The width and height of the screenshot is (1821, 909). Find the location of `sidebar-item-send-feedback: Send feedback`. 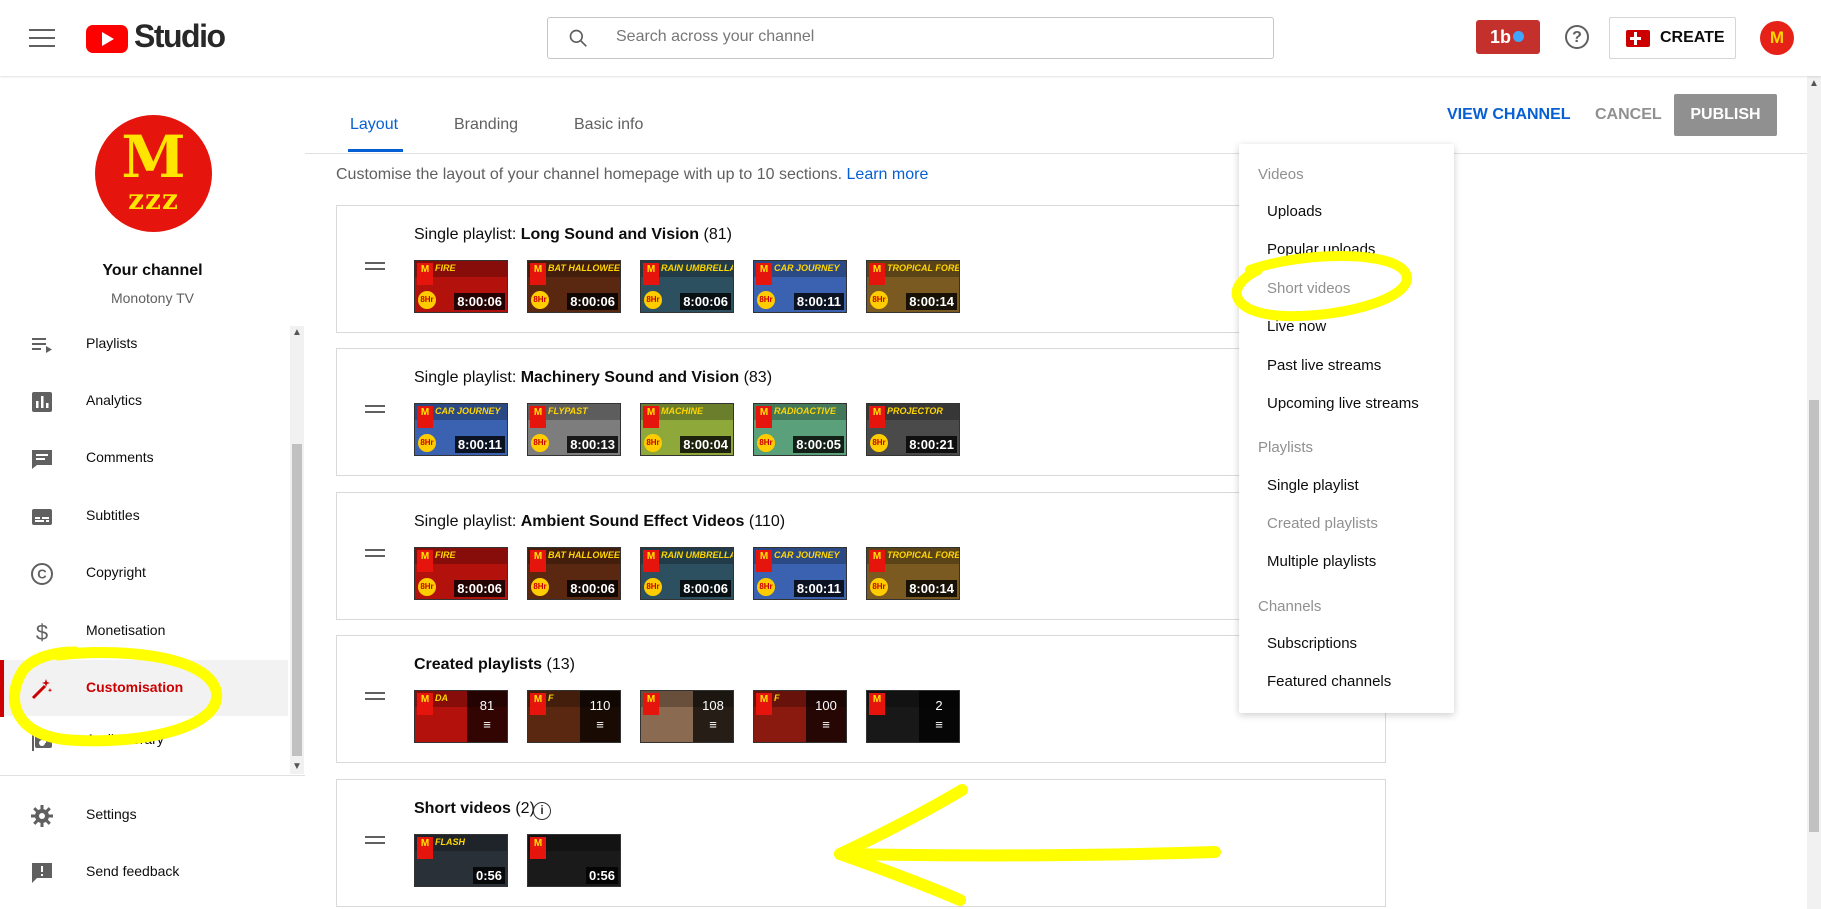

sidebar-item-send-feedback: Send feedback is located at coordinates (144, 872).